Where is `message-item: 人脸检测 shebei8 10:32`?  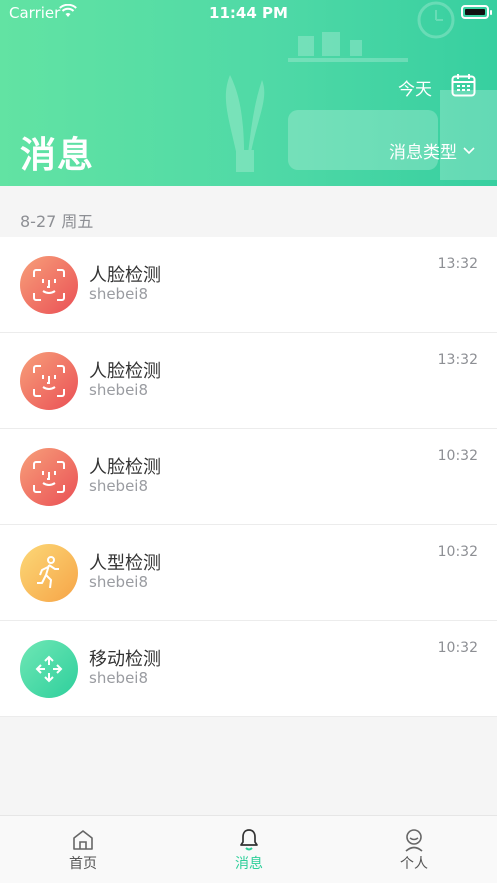
message-item: 人脸检测 shebei8 10:32 is located at coordinates (248, 477).